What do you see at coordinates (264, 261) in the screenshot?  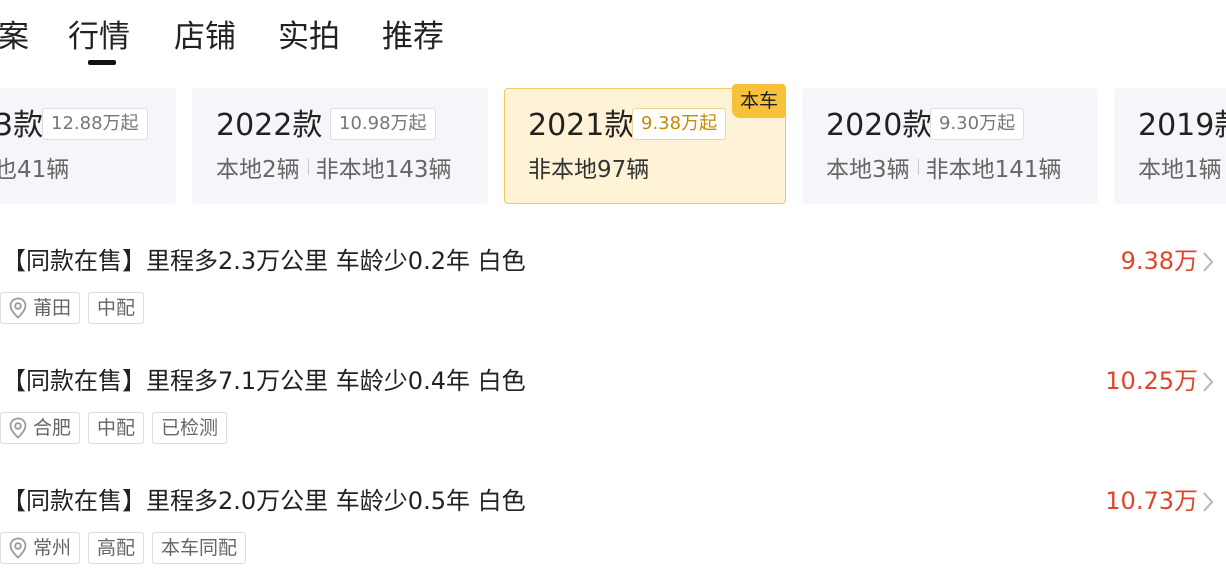 I see `listing-title: 【同款在售】里程多2.3万公里 车龄少0.2年 白色` at bounding box center [264, 261].